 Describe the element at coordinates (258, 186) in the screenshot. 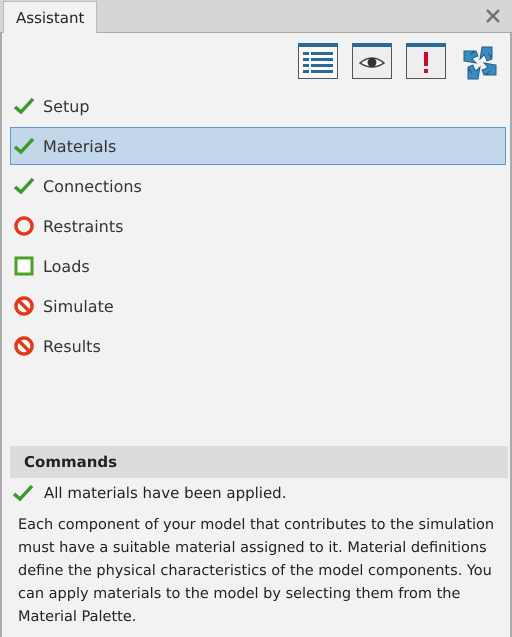

I see `step-item: Connections` at that location.